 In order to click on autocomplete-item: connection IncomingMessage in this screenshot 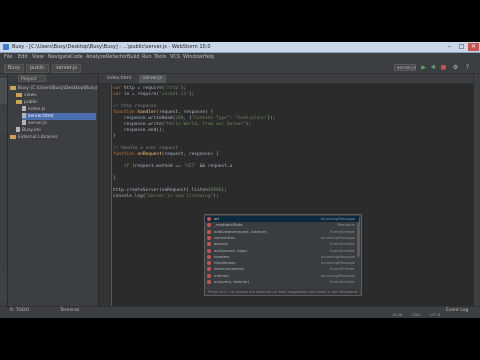, I will do `click(282, 238)`.